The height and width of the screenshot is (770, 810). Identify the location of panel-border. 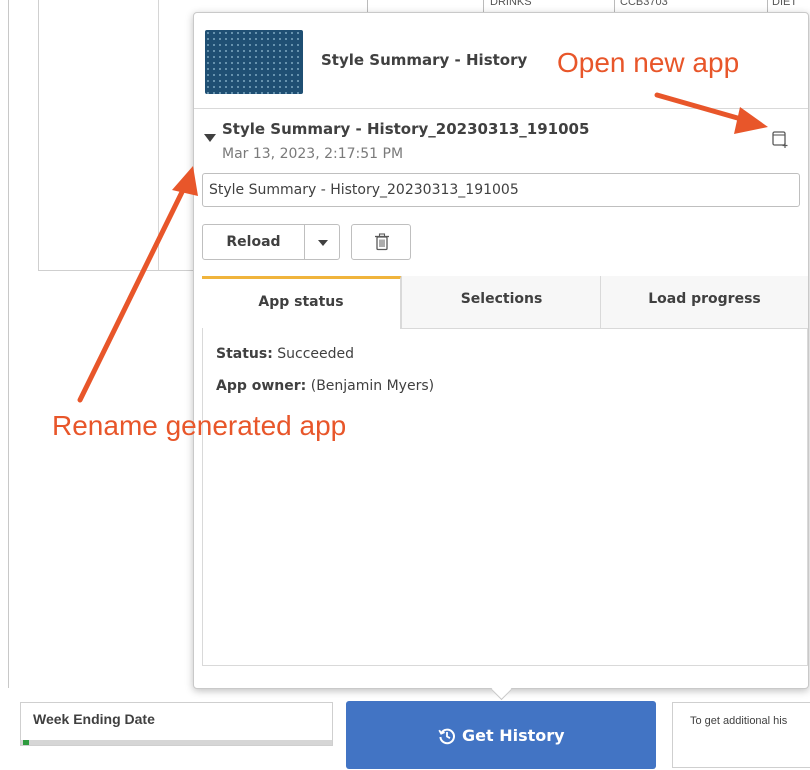
(8, 344).